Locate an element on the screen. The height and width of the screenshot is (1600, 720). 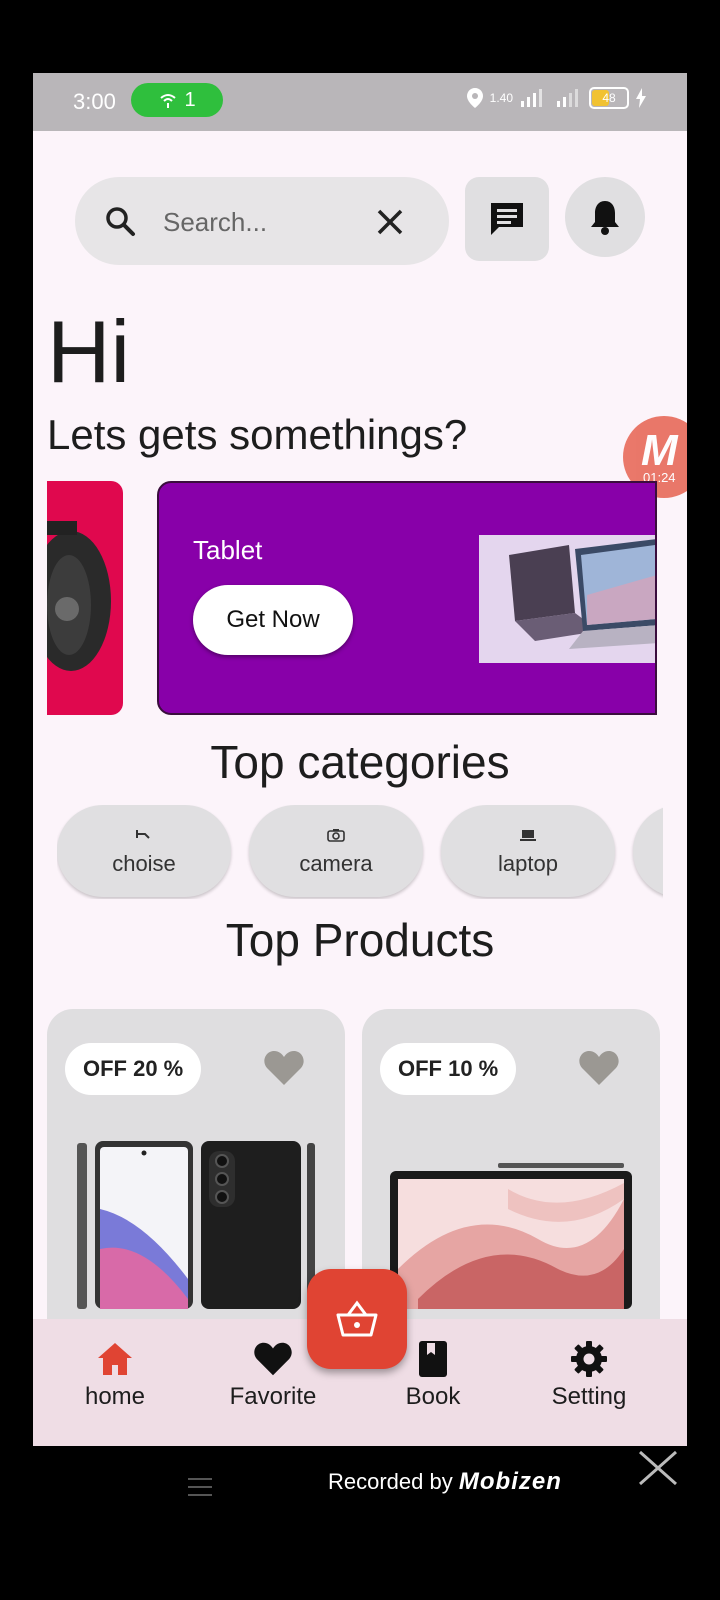
basket-icon is located at coordinates (357, 1318).